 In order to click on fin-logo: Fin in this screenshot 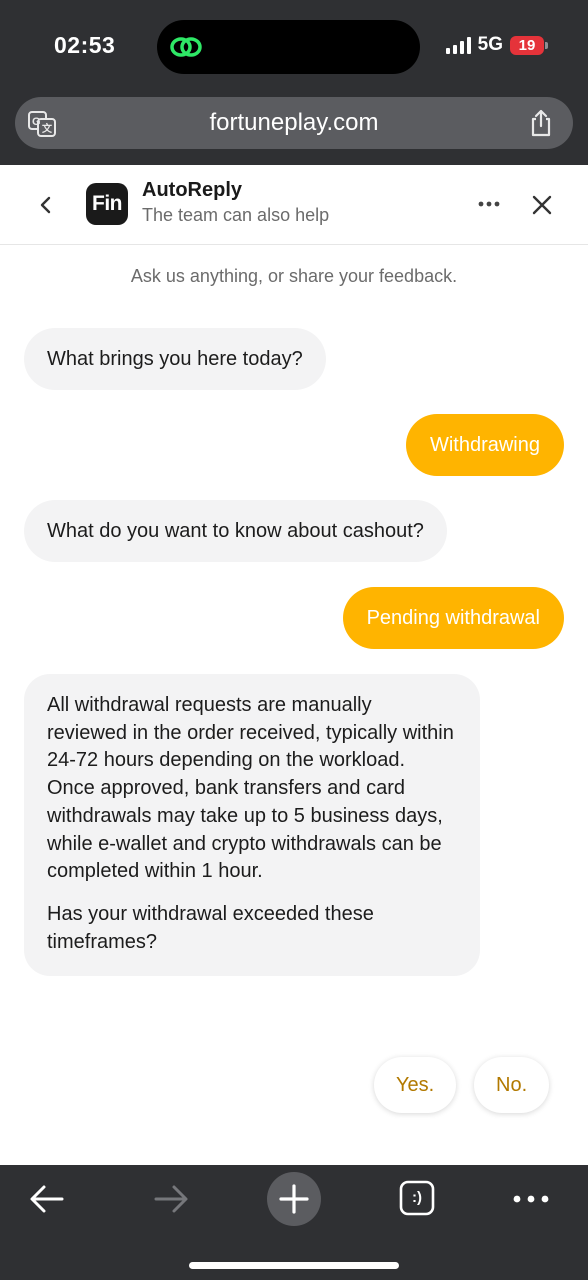, I will do `click(107, 204)`.